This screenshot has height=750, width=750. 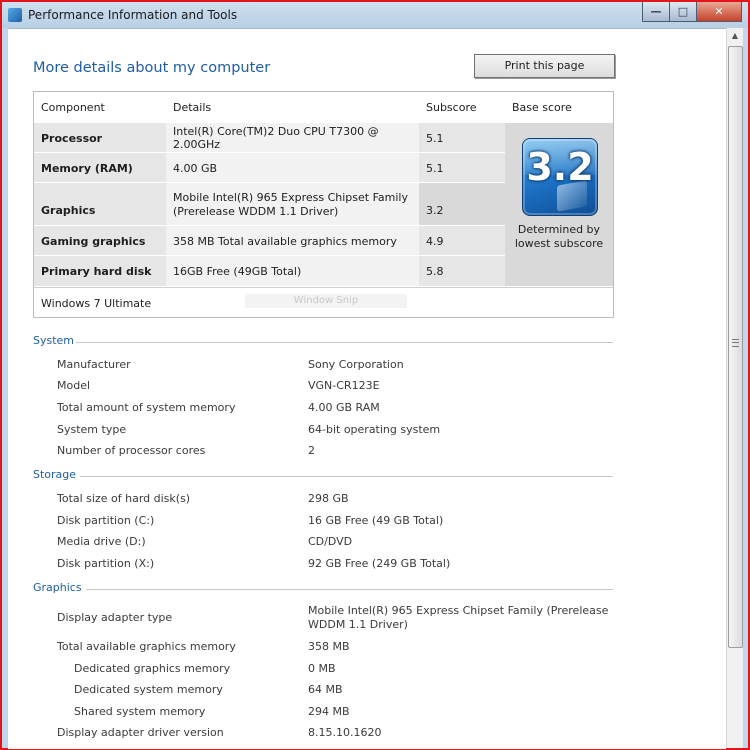 What do you see at coordinates (462, 204) in the screenshot?
I see `component-subscore: 3.2` at bounding box center [462, 204].